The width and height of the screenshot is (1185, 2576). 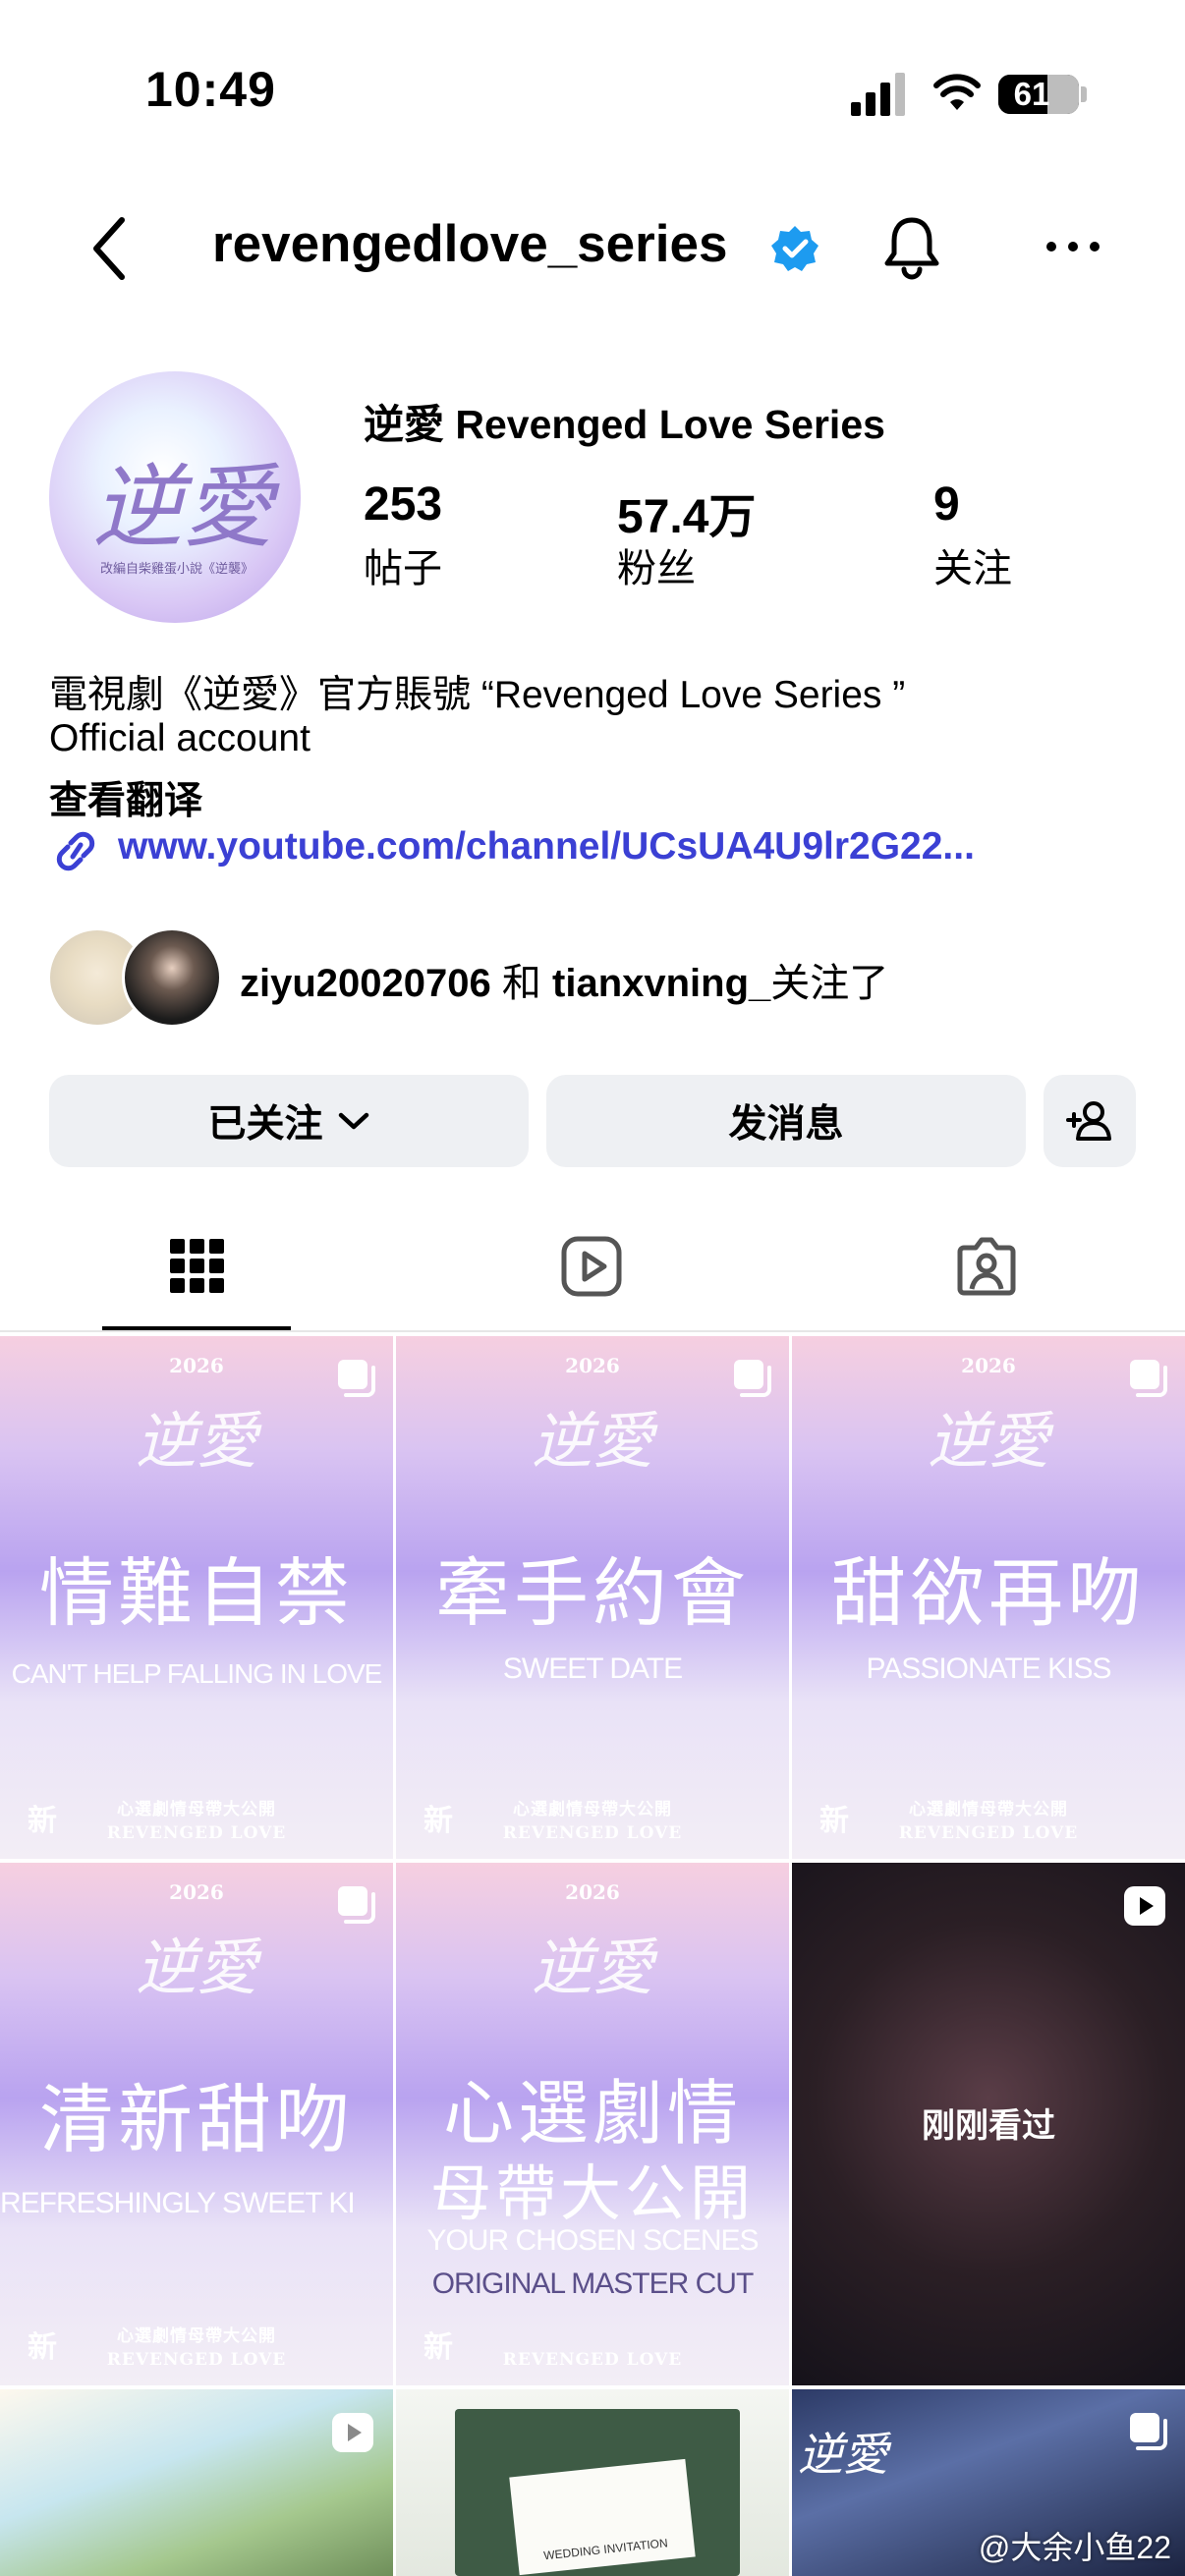 I want to click on link-icon, so click(x=76, y=851).